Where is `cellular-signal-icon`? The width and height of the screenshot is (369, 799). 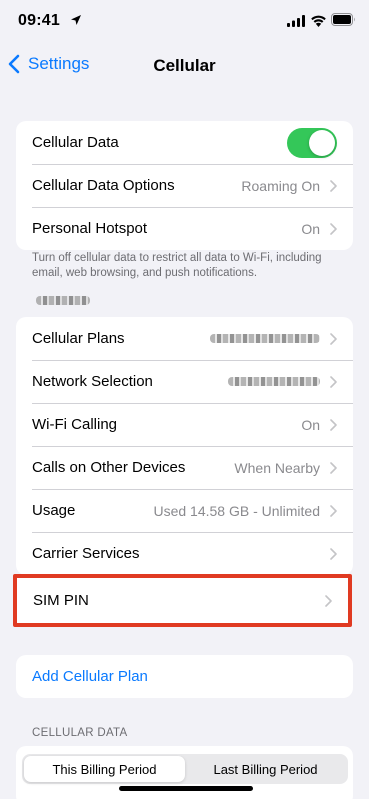
cellular-signal-icon is located at coordinates (296, 21).